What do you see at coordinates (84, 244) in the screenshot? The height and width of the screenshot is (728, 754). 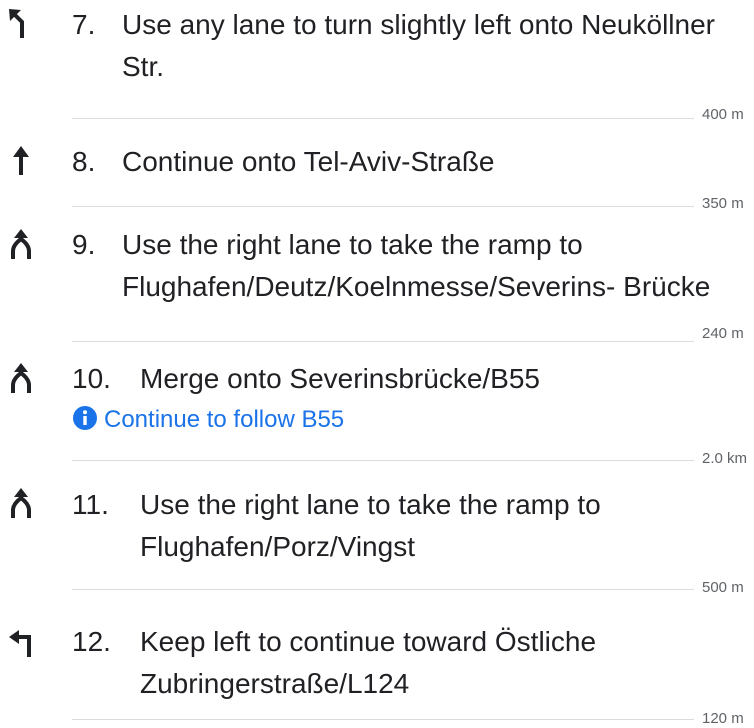 I see `step-number: 9.` at bounding box center [84, 244].